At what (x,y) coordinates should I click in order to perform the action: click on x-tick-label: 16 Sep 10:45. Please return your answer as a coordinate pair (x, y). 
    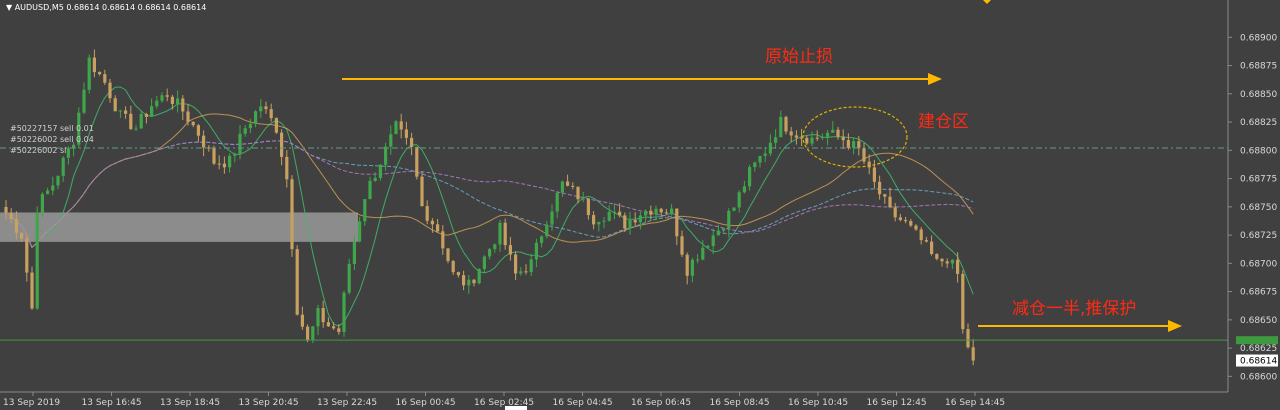
    Looking at the image, I should click on (818, 403).